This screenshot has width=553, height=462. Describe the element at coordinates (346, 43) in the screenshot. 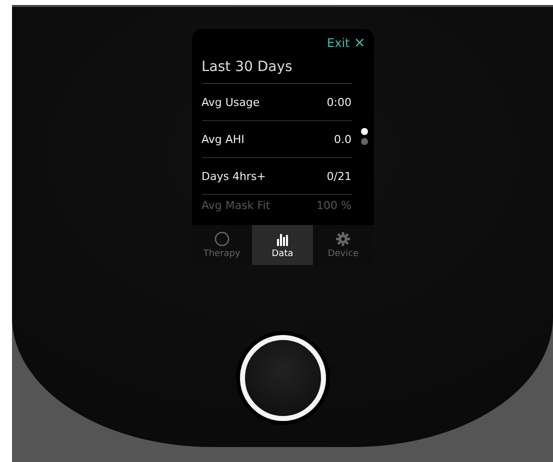

I see `exit-button: Exit ×` at that location.